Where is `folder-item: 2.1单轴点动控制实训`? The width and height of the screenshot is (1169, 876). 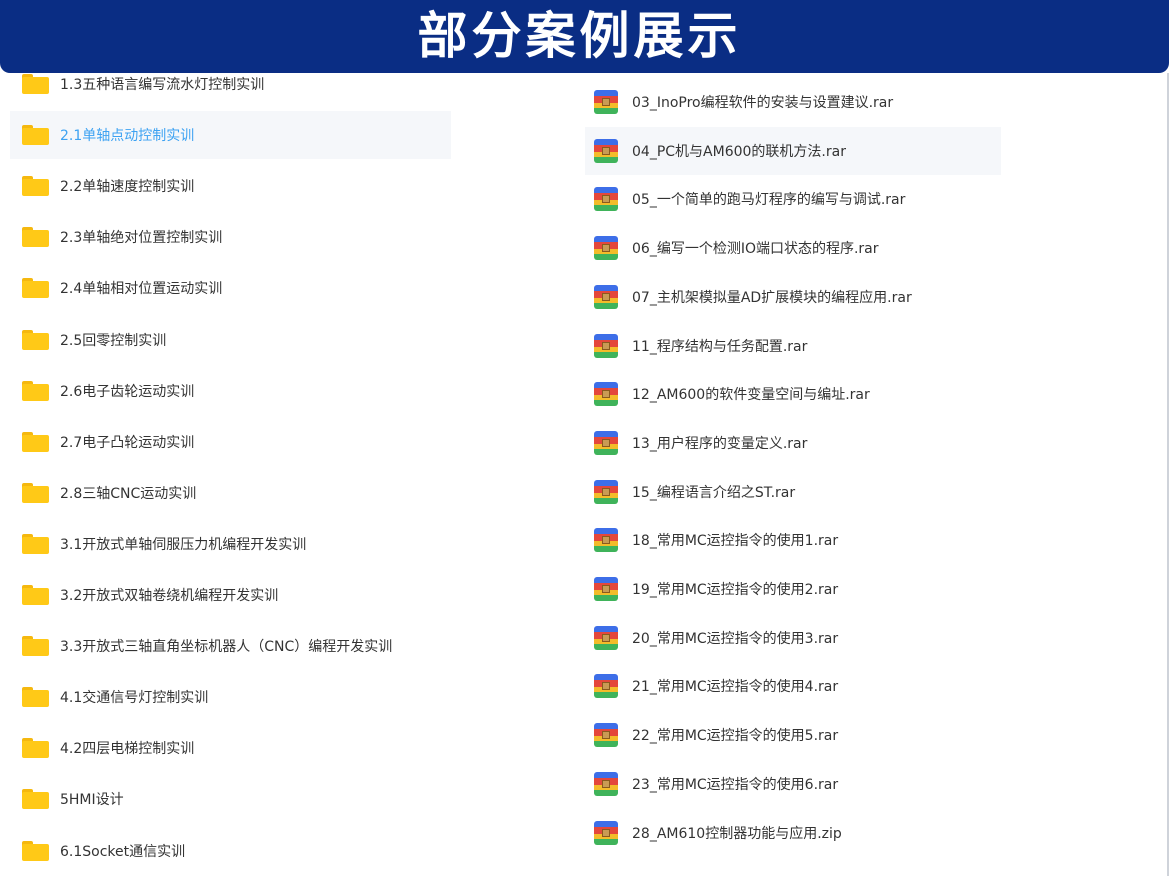
folder-item: 2.1单轴点动控制实训 is located at coordinates (230, 135).